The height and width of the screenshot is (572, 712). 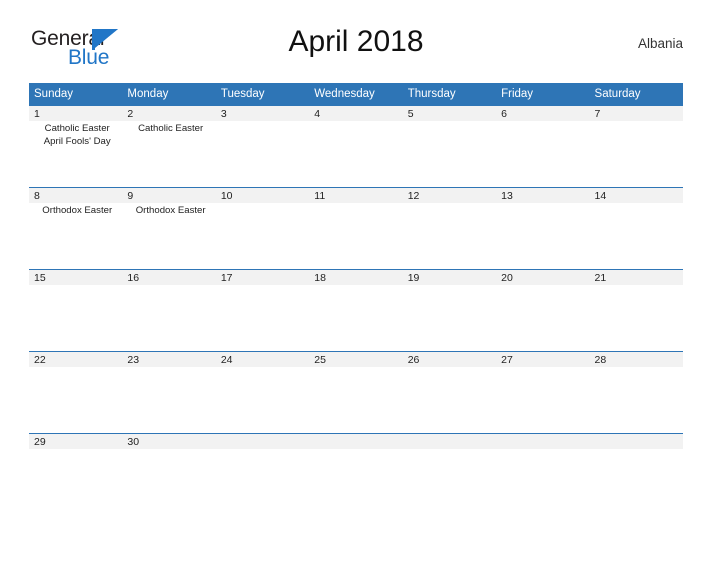 What do you see at coordinates (504, 114) in the screenshot?
I see `day-number: 6` at bounding box center [504, 114].